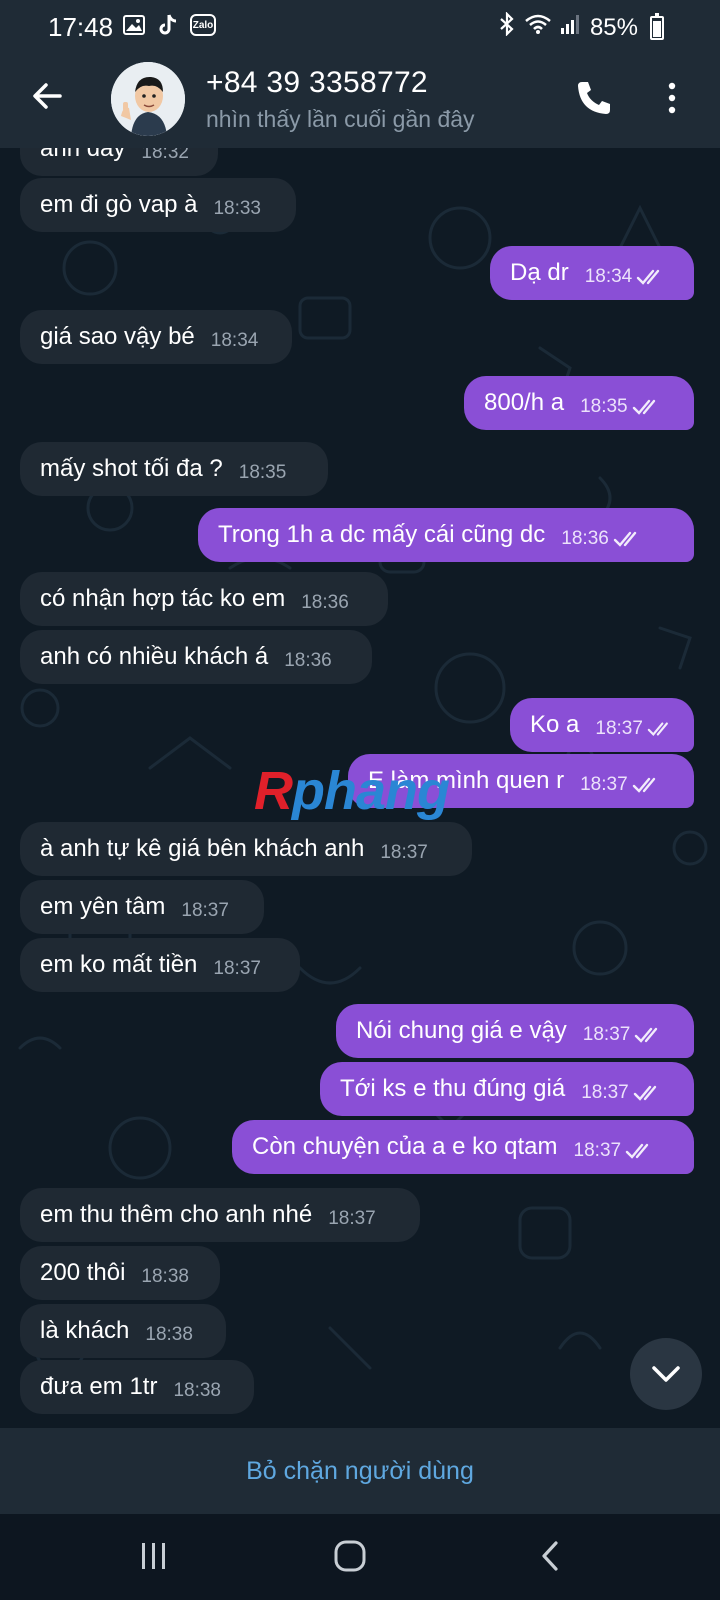 The width and height of the screenshot is (720, 1600). I want to click on recent-apps-button, so click(154, 1556).